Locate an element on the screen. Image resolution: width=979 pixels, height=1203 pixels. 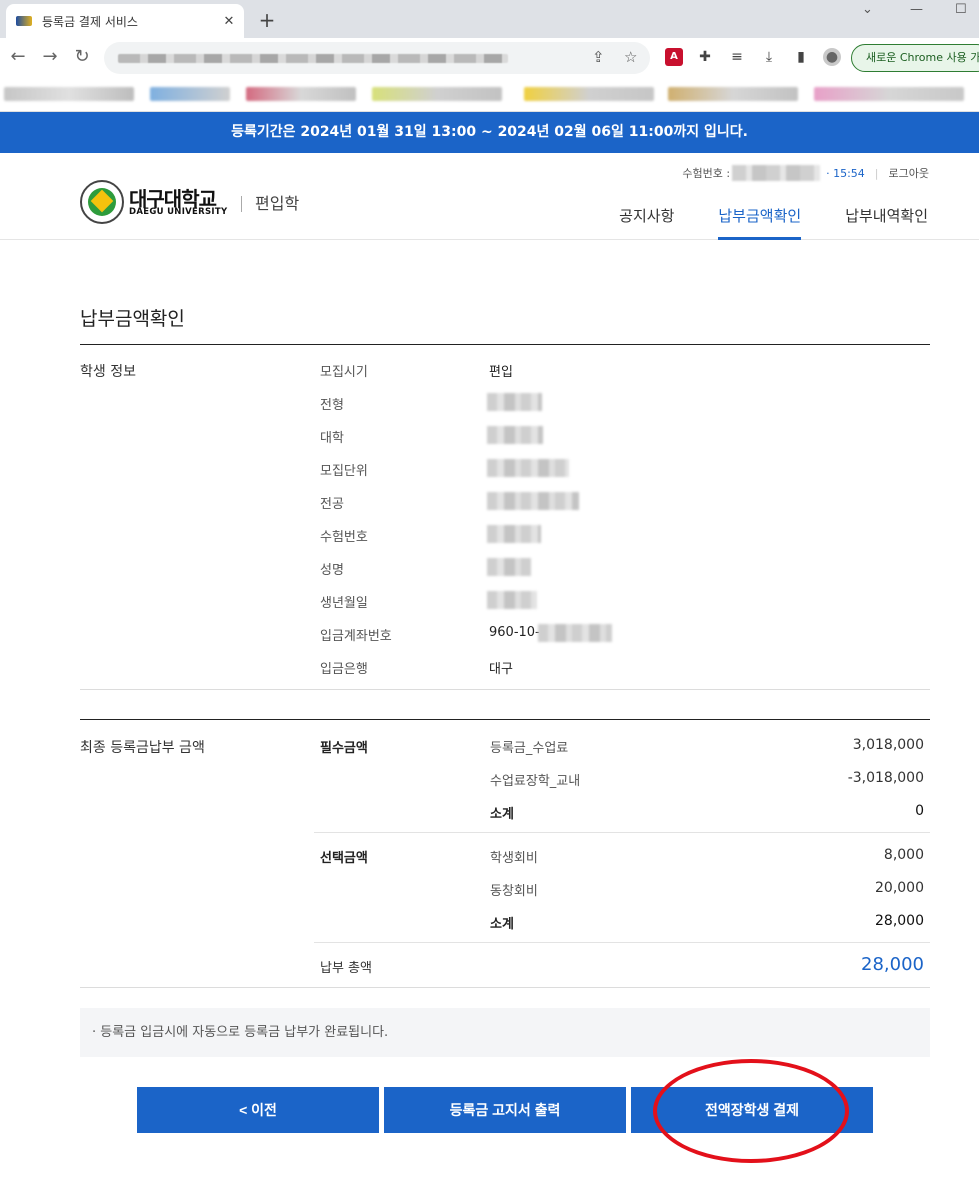
address-bar: ⇪ ☆ is located at coordinates (377, 58).